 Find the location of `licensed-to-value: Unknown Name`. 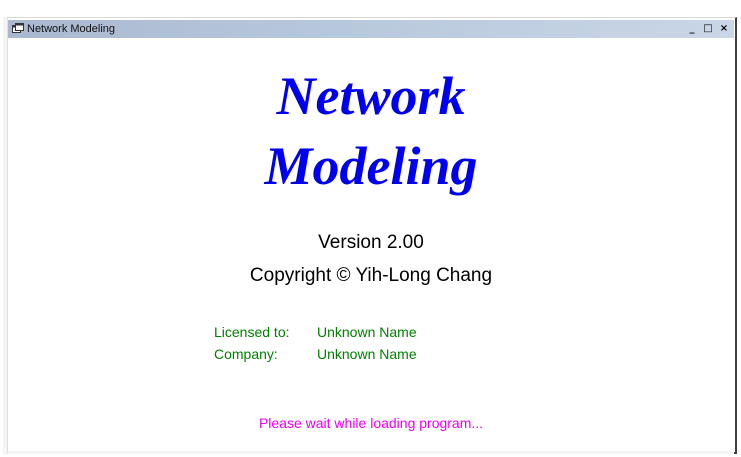

licensed-to-value: Unknown Name is located at coordinates (367, 332).